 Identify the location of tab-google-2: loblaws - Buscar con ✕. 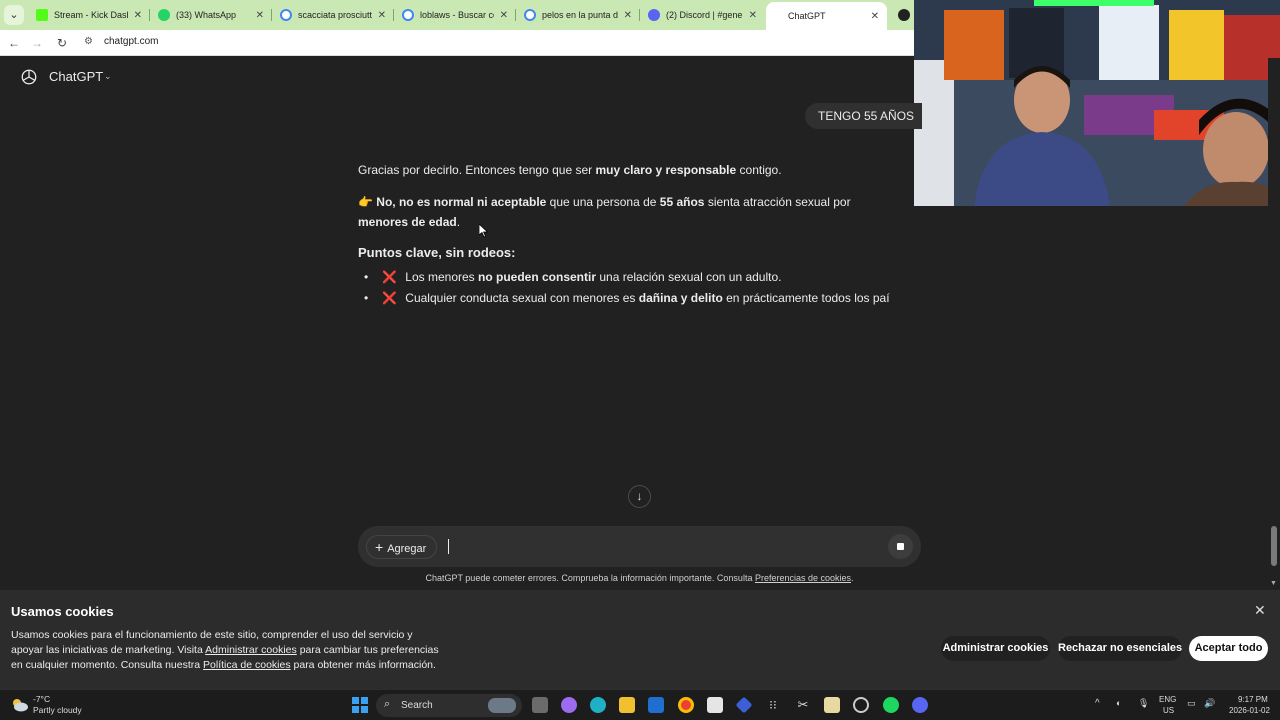
(455, 15).